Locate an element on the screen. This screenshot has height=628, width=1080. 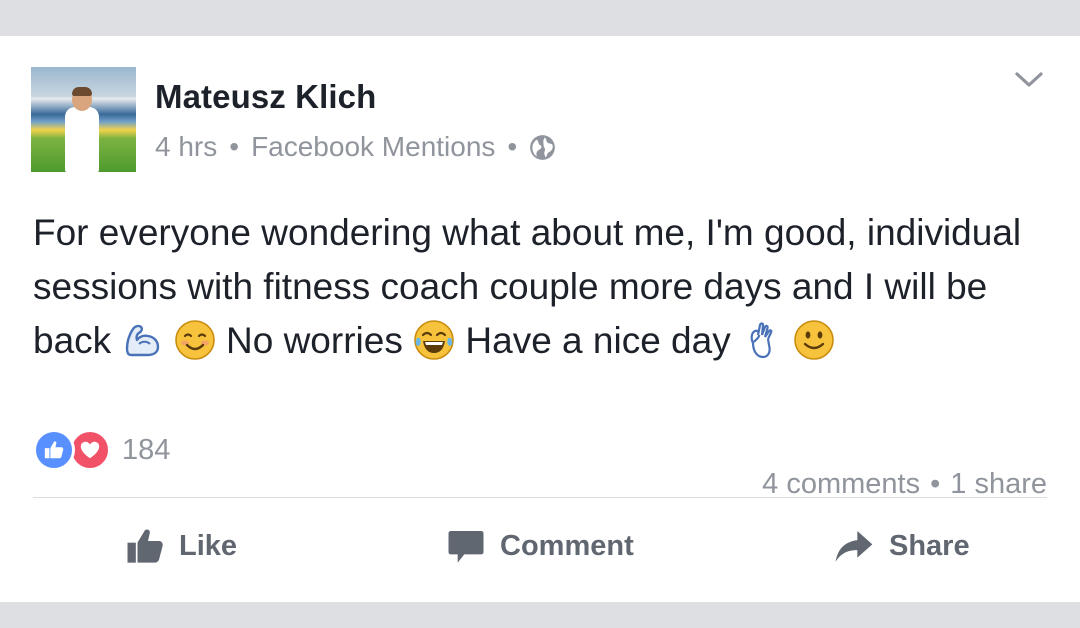
post-meta: 4 hrs • Facebook Mentions • is located at coordinates (355, 147).